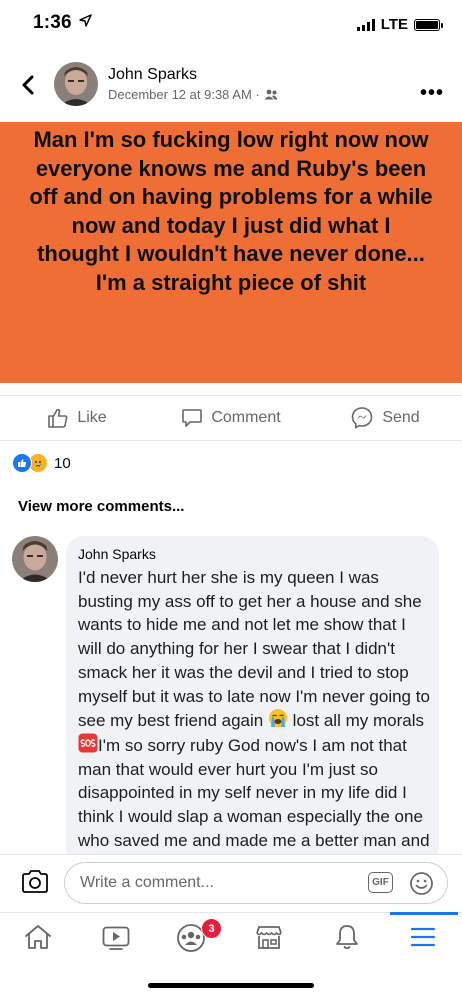 The height and width of the screenshot is (1001, 462). Describe the element at coordinates (277, 718) in the screenshot. I see `crying-face-emoji` at that location.